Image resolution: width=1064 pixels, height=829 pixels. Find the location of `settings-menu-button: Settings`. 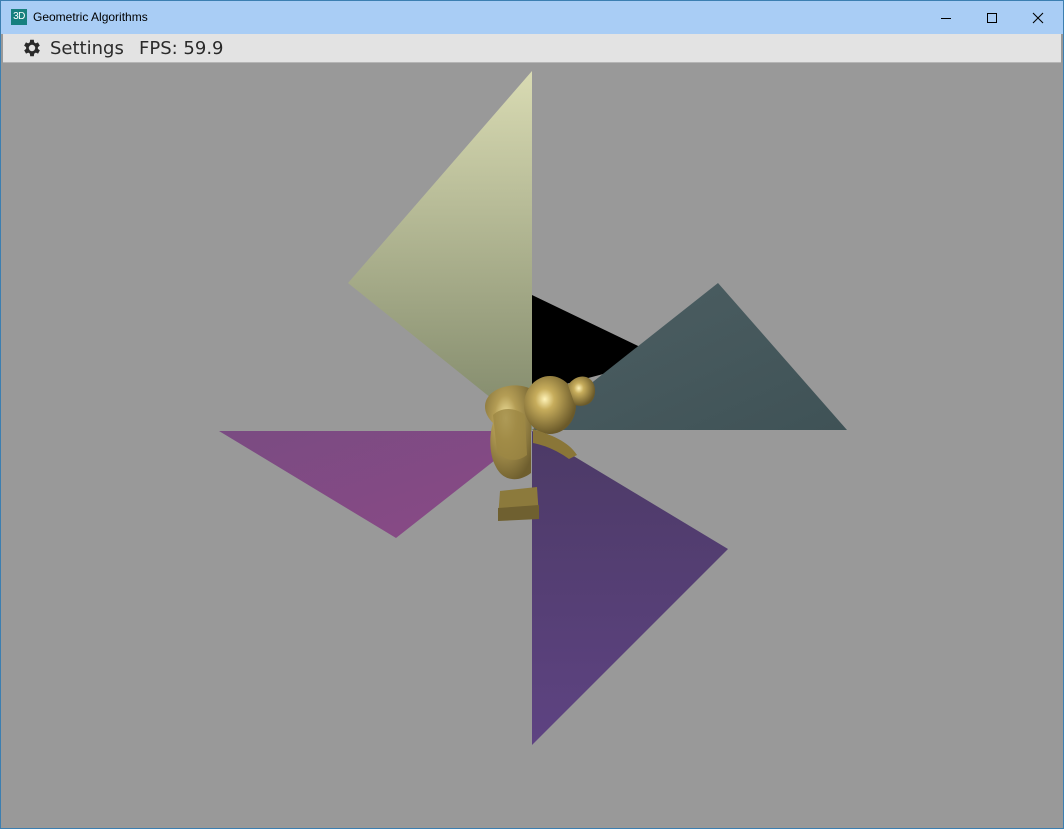

settings-menu-button: Settings is located at coordinates (72, 48).